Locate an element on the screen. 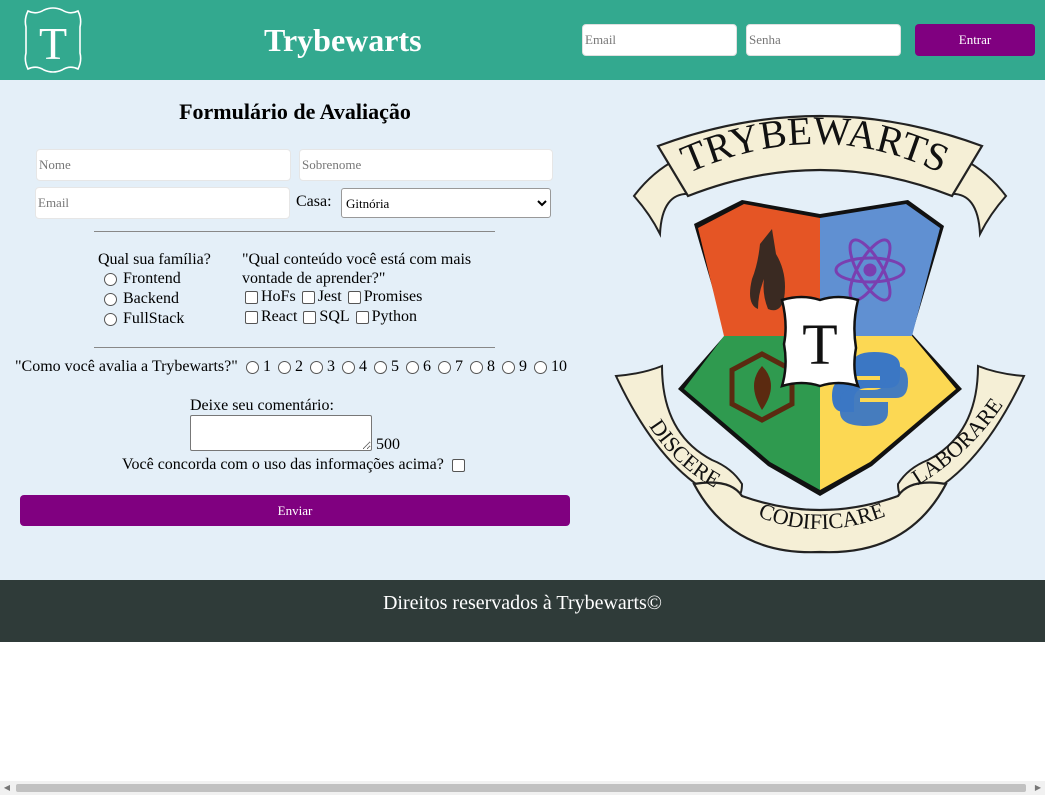 Image resolution: width=1045 pixels, height=795 pixels. family-label: FullStack is located at coordinates (154, 318).